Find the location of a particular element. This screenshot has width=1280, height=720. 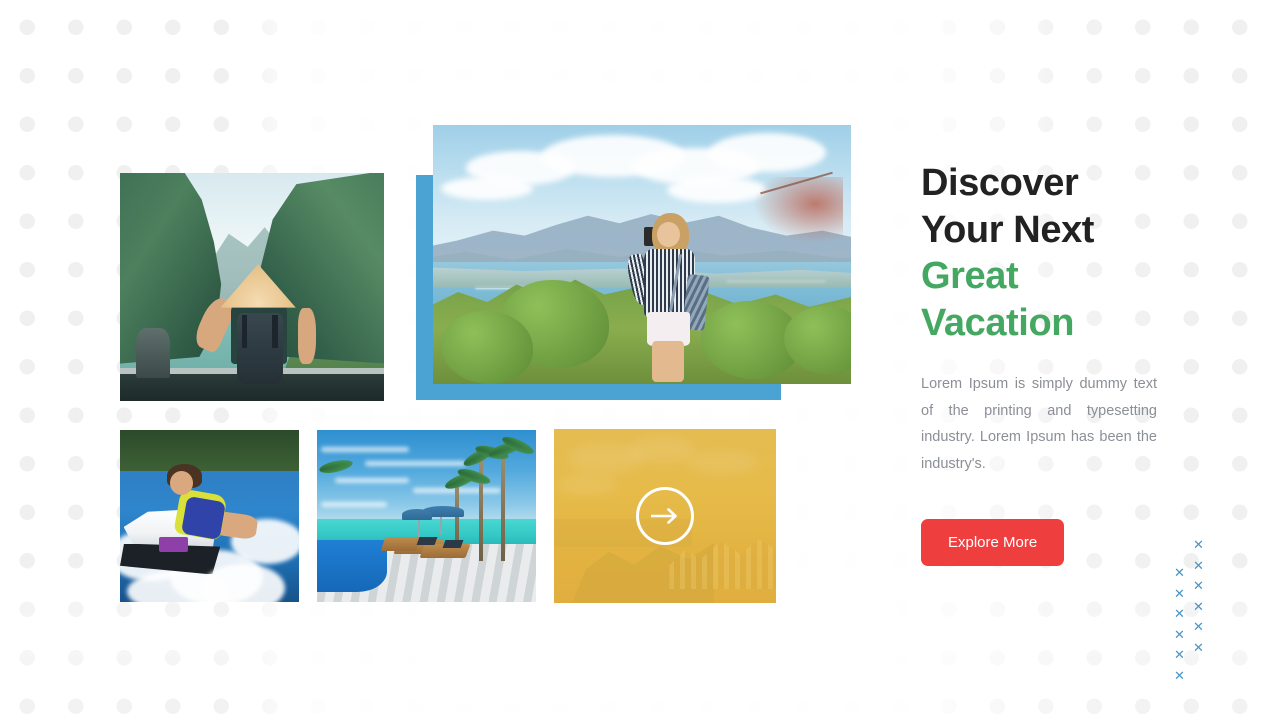

headline-line-2: Your Next is located at coordinates (1008, 229).